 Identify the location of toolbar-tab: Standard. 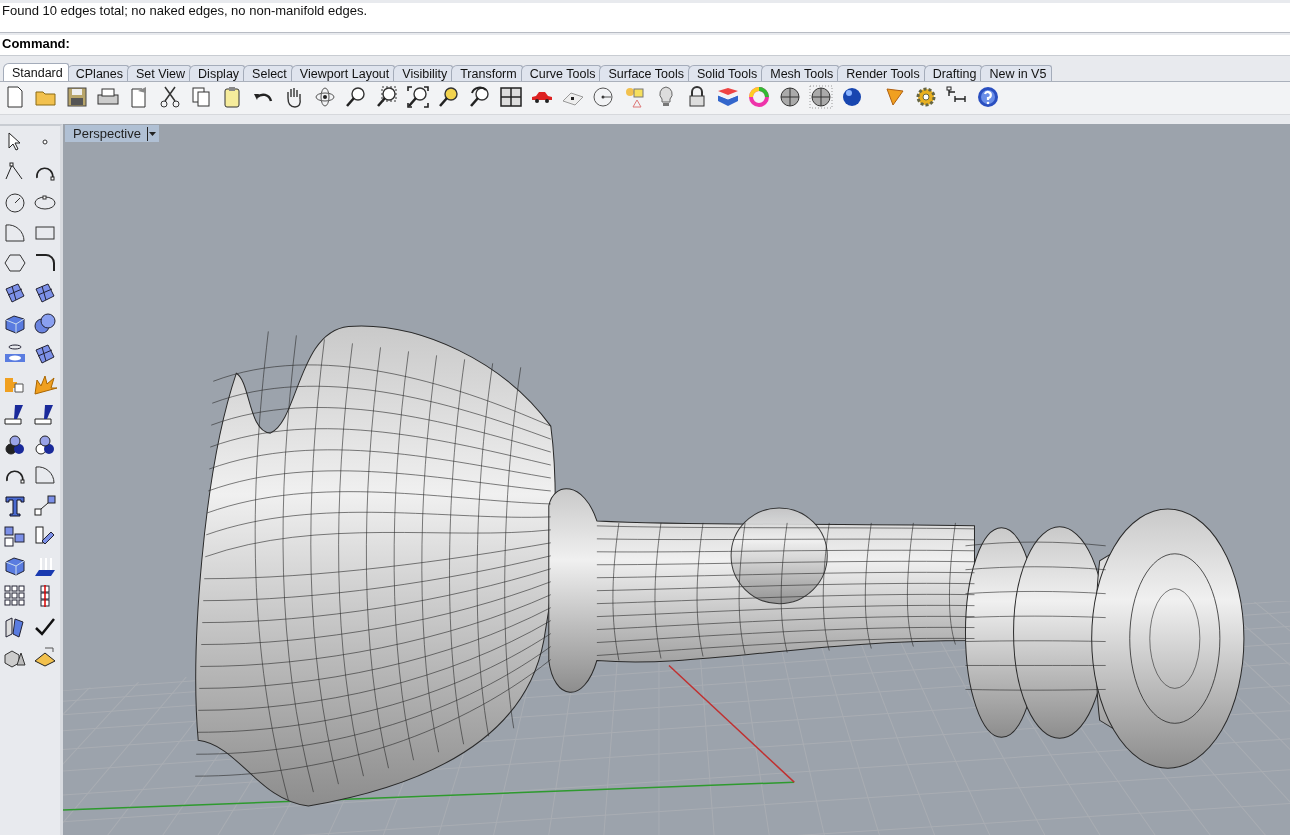
(36, 72).